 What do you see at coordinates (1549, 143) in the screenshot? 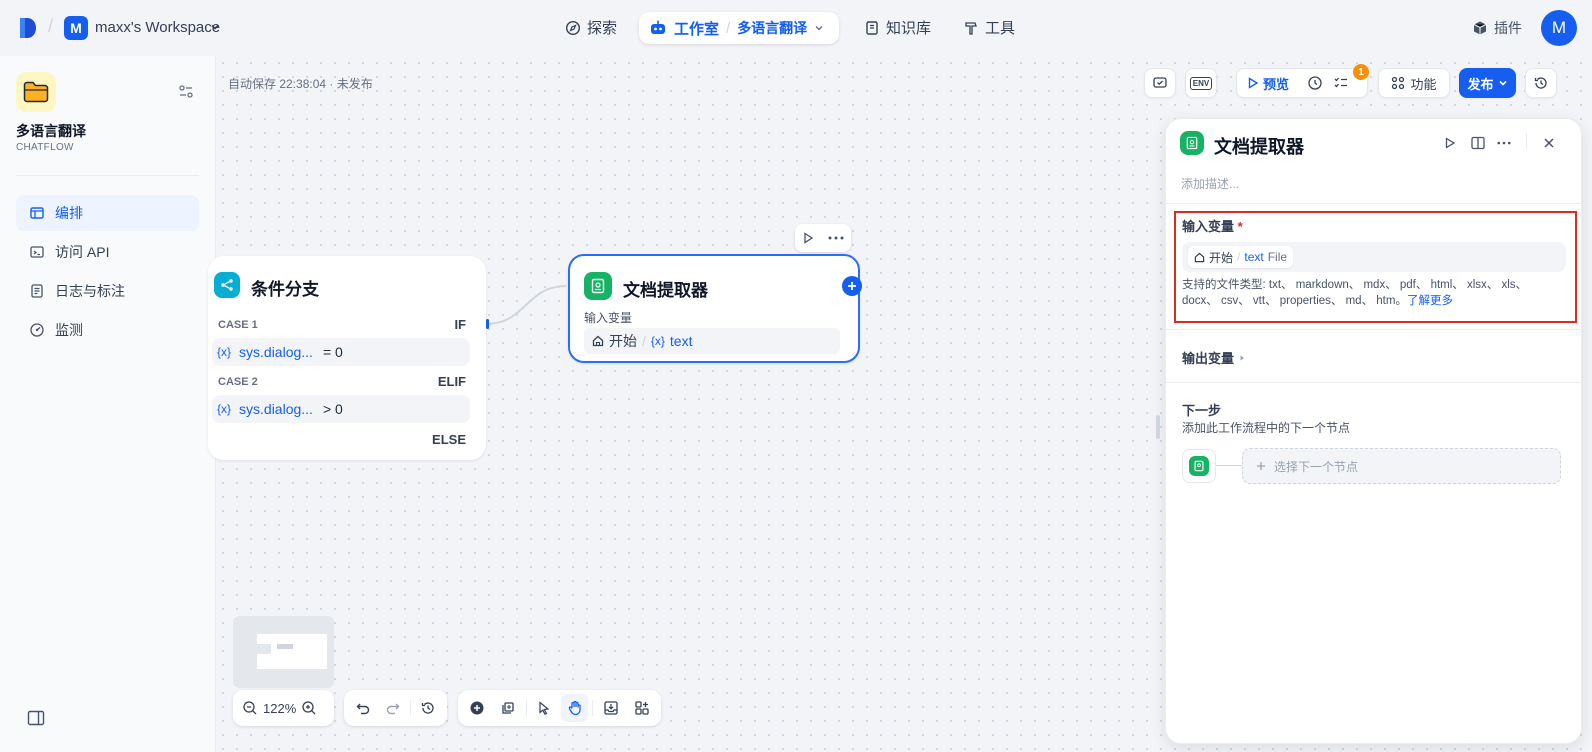
I see `close-icon` at bounding box center [1549, 143].